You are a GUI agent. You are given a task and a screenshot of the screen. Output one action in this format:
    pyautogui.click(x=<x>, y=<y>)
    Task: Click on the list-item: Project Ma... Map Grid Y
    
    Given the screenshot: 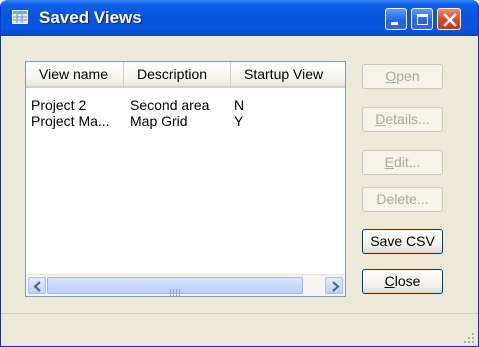 What is the action you would take?
    pyautogui.click(x=185, y=121)
    